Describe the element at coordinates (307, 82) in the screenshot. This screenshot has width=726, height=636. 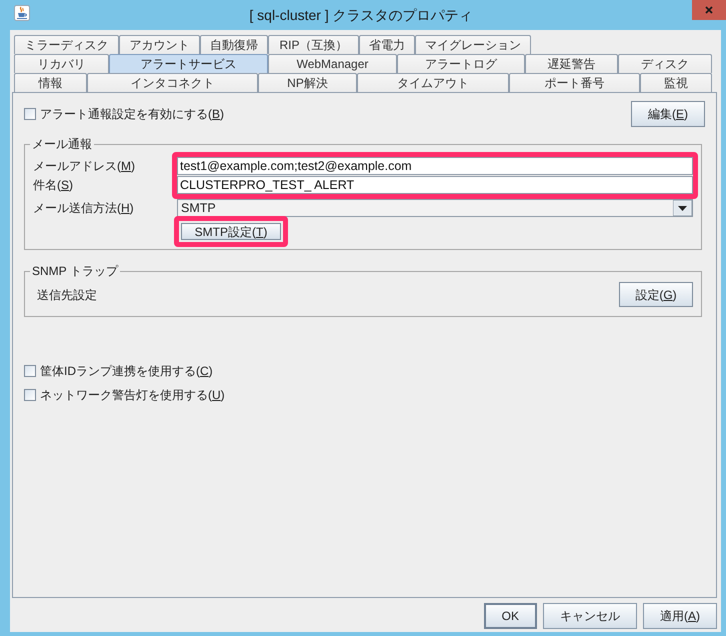
I see `tab: NP解決` at that location.